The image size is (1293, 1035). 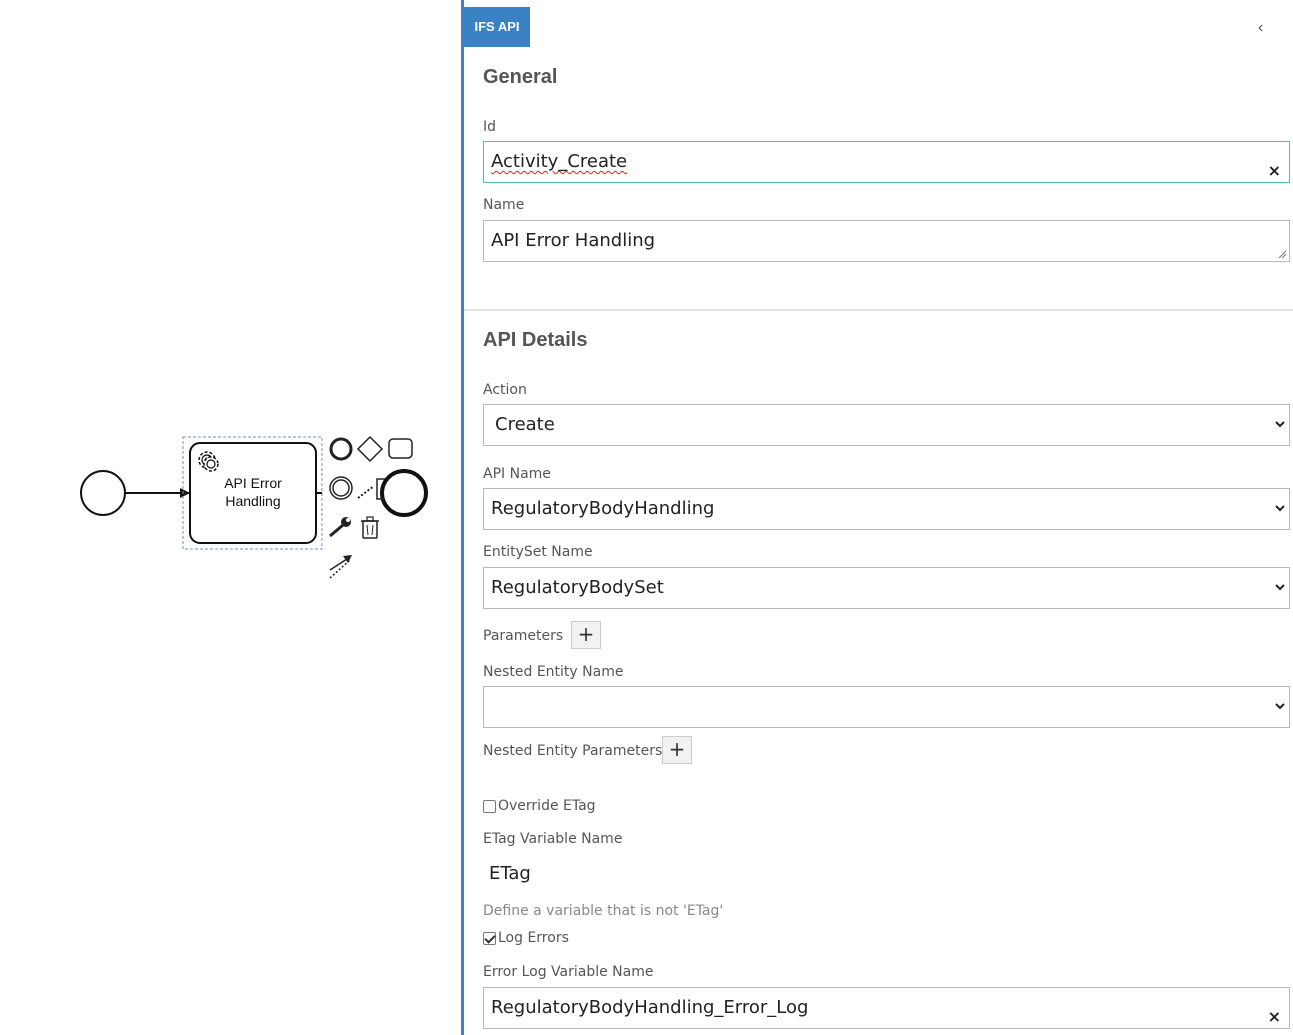 I want to click on log-errors-row: Log Errors, so click(x=526, y=938).